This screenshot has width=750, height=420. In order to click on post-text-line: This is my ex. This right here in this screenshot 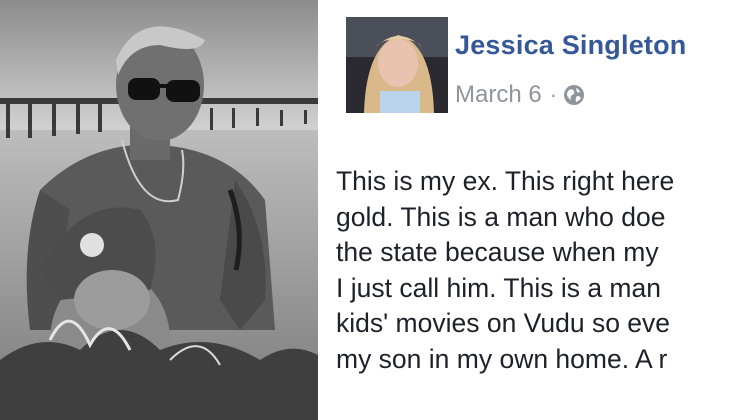, I will do `click(505, 181)`.